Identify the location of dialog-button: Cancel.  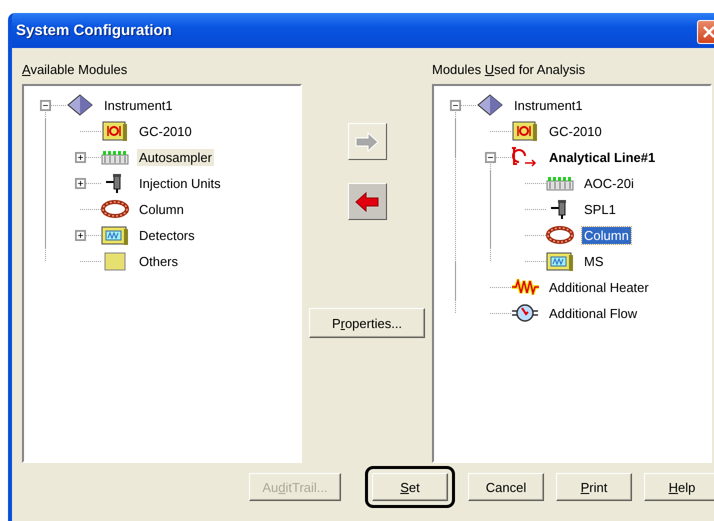
(506, 487).